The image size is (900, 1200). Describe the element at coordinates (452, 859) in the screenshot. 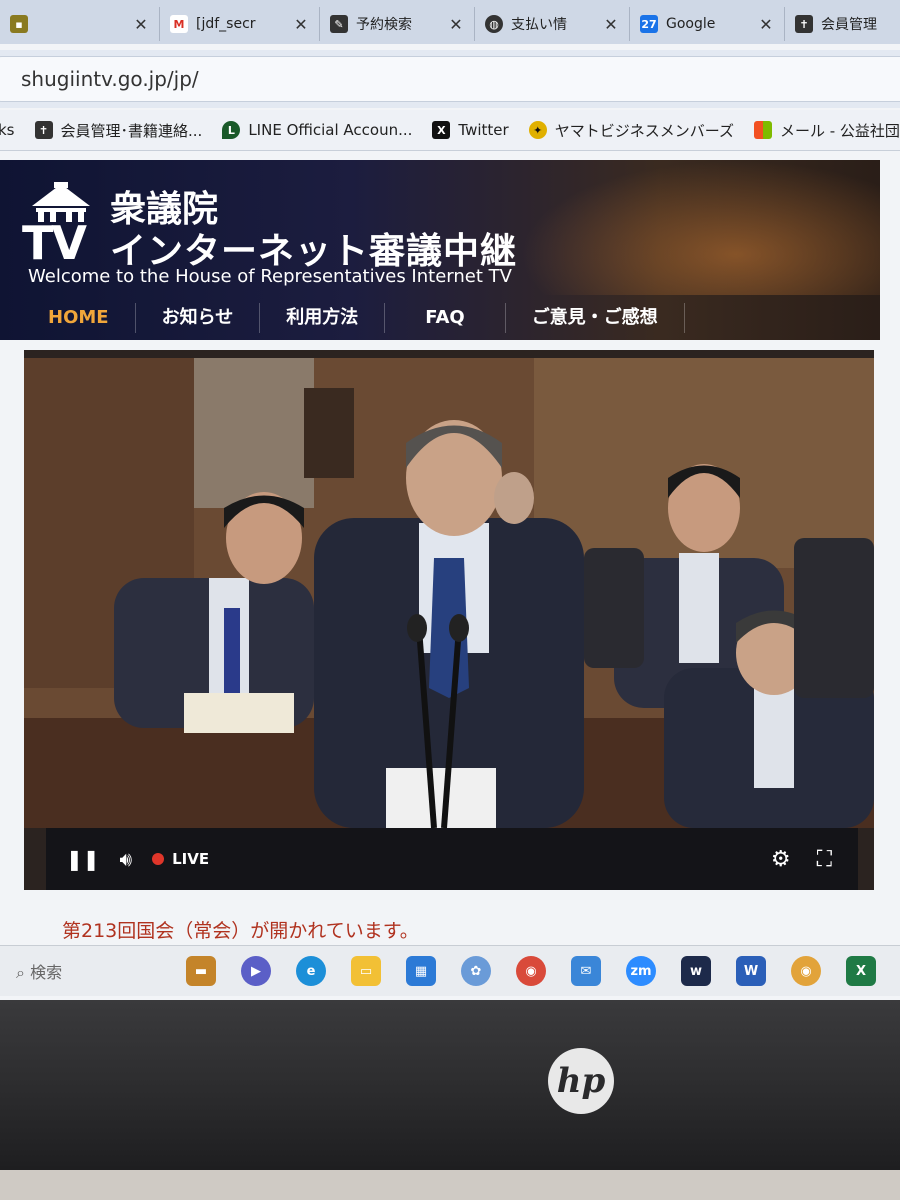

I see `player-controls: ❚❚ 🔊︎ LIVE ⚙ ⛶` at that location.